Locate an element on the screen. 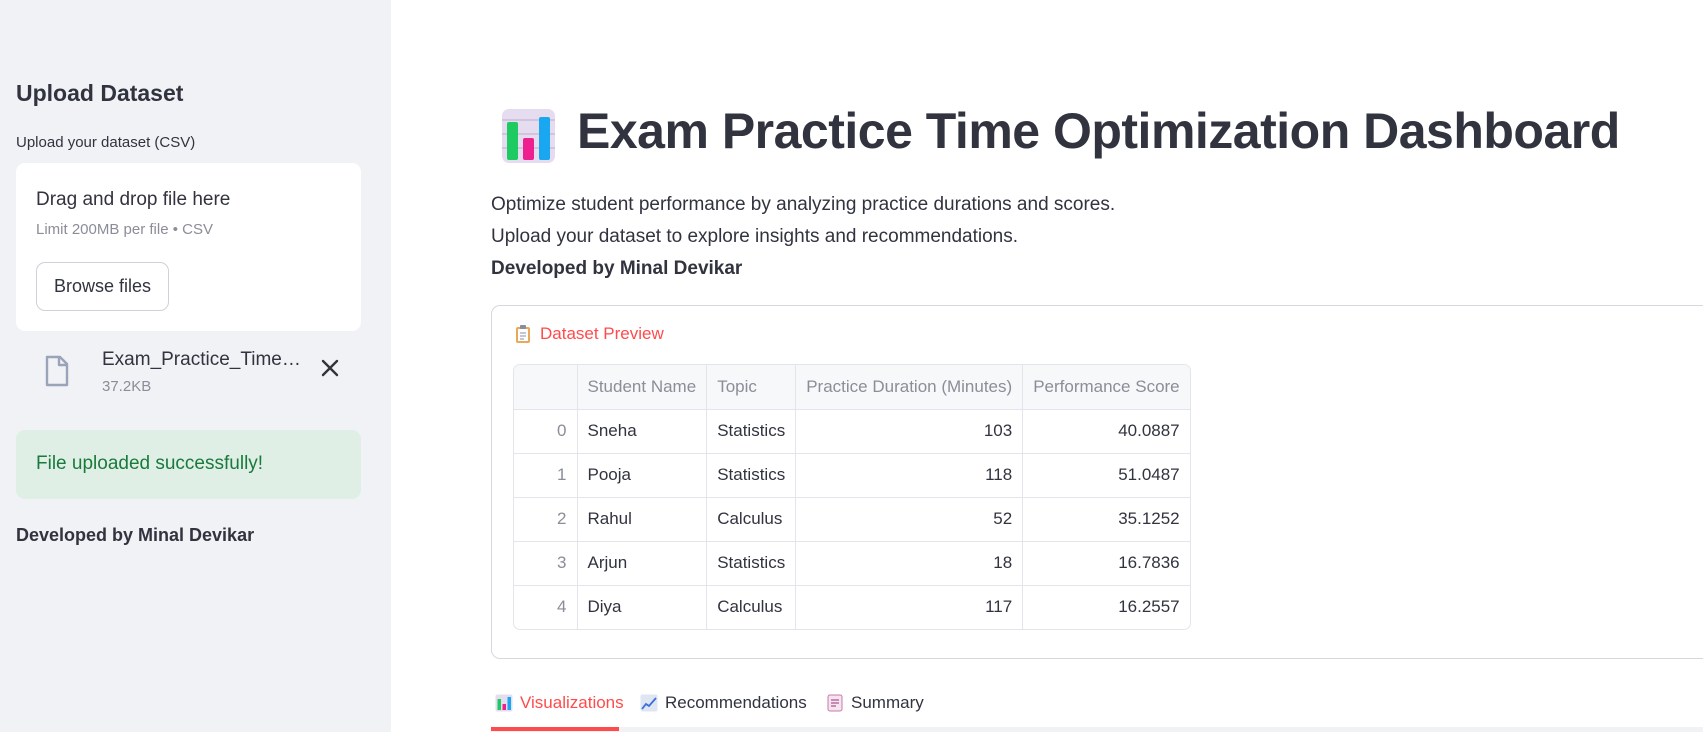 This screenshot has height=732, width=1703. column-header-index is located at coordinates (546, 387).